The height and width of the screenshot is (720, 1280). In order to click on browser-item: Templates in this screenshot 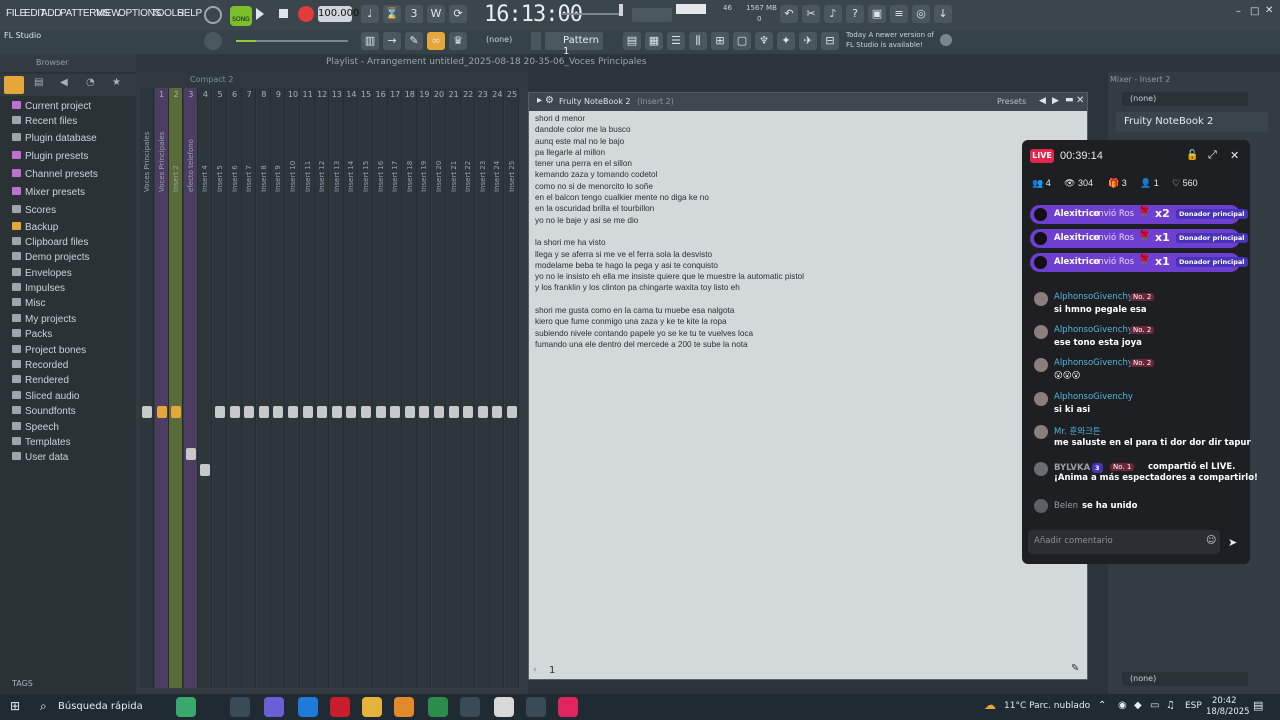, I will do `click(41, 442)`.